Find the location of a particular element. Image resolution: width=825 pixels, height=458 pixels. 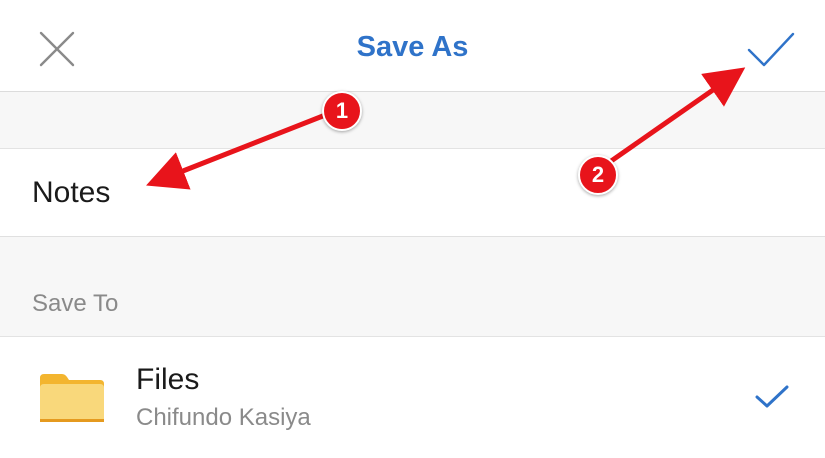

annotation-marker-2: 2 is located at coordinates (598, 175).